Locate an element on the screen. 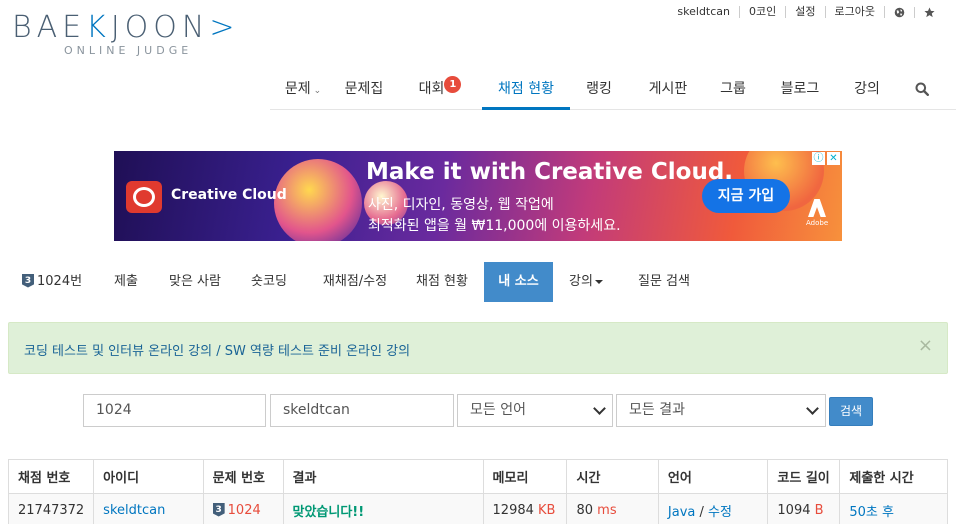 This screenshot has width=956, height=524. user-link: skeldtcan is located at coordinates (134, 510).